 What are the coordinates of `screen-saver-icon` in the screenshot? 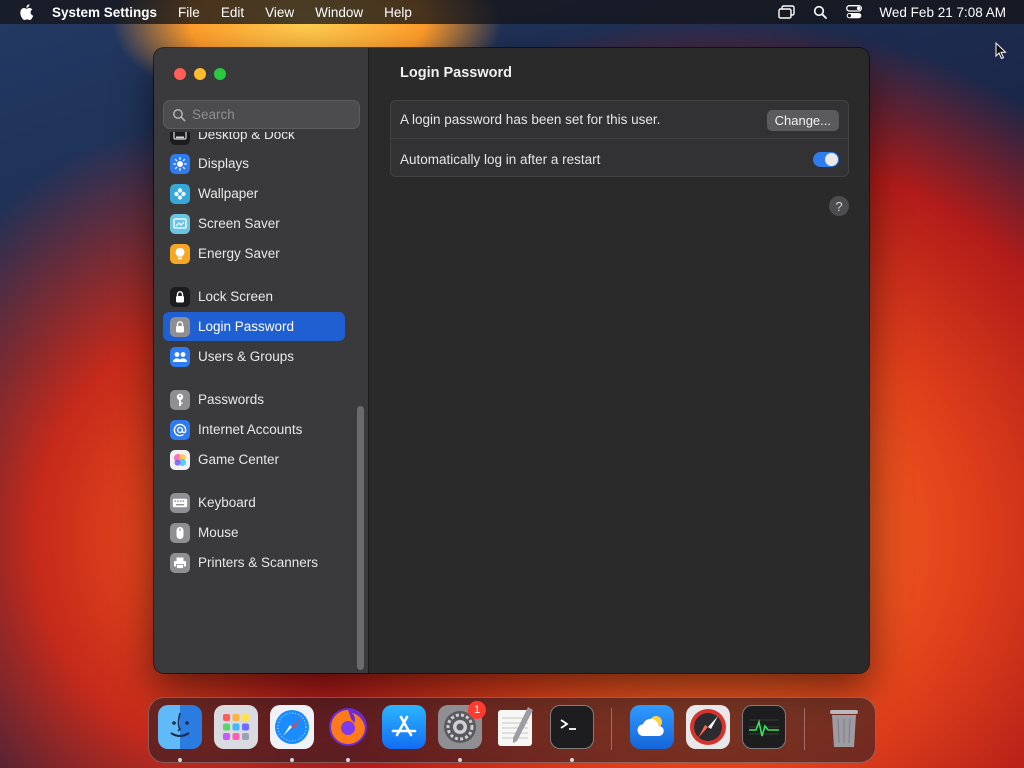 It's located at (180, 223).